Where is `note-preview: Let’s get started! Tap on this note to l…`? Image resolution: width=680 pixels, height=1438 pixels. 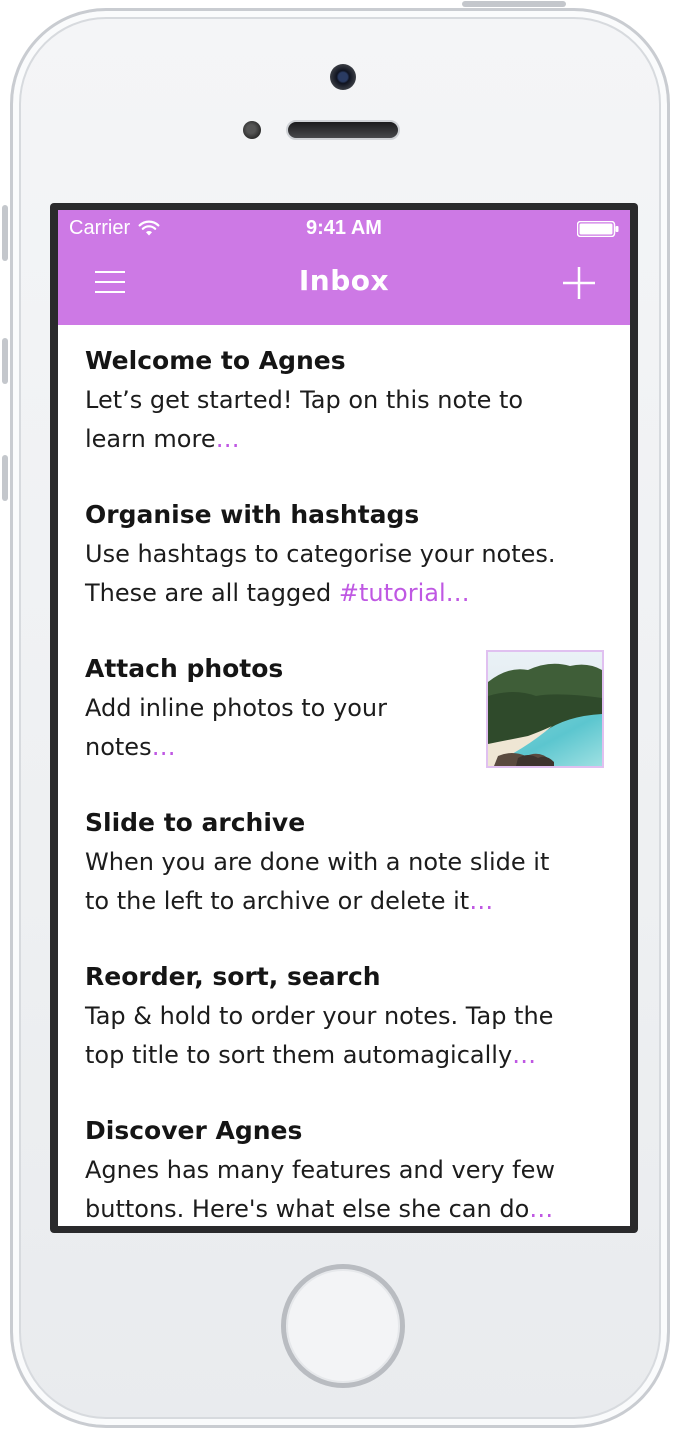 note-preview: Let’s get started! Tap on this note to l… is located at coordinates (345, 420).